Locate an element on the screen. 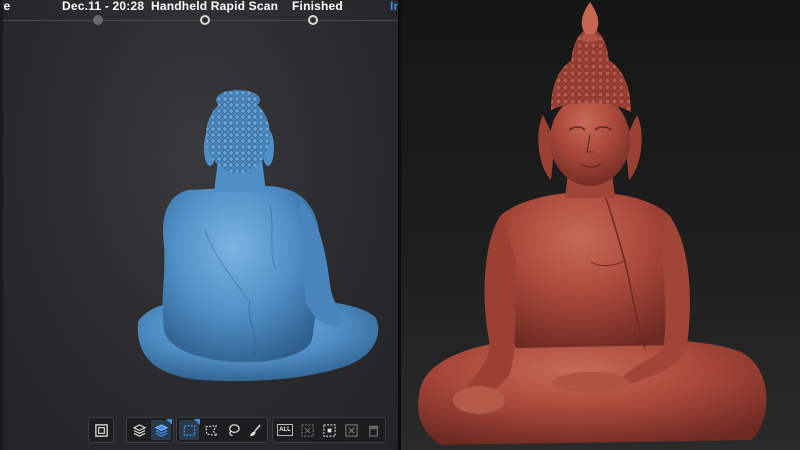 This screenshot has width=800, height=450. select-all-label: ALL is located at coordinates (285, 430).